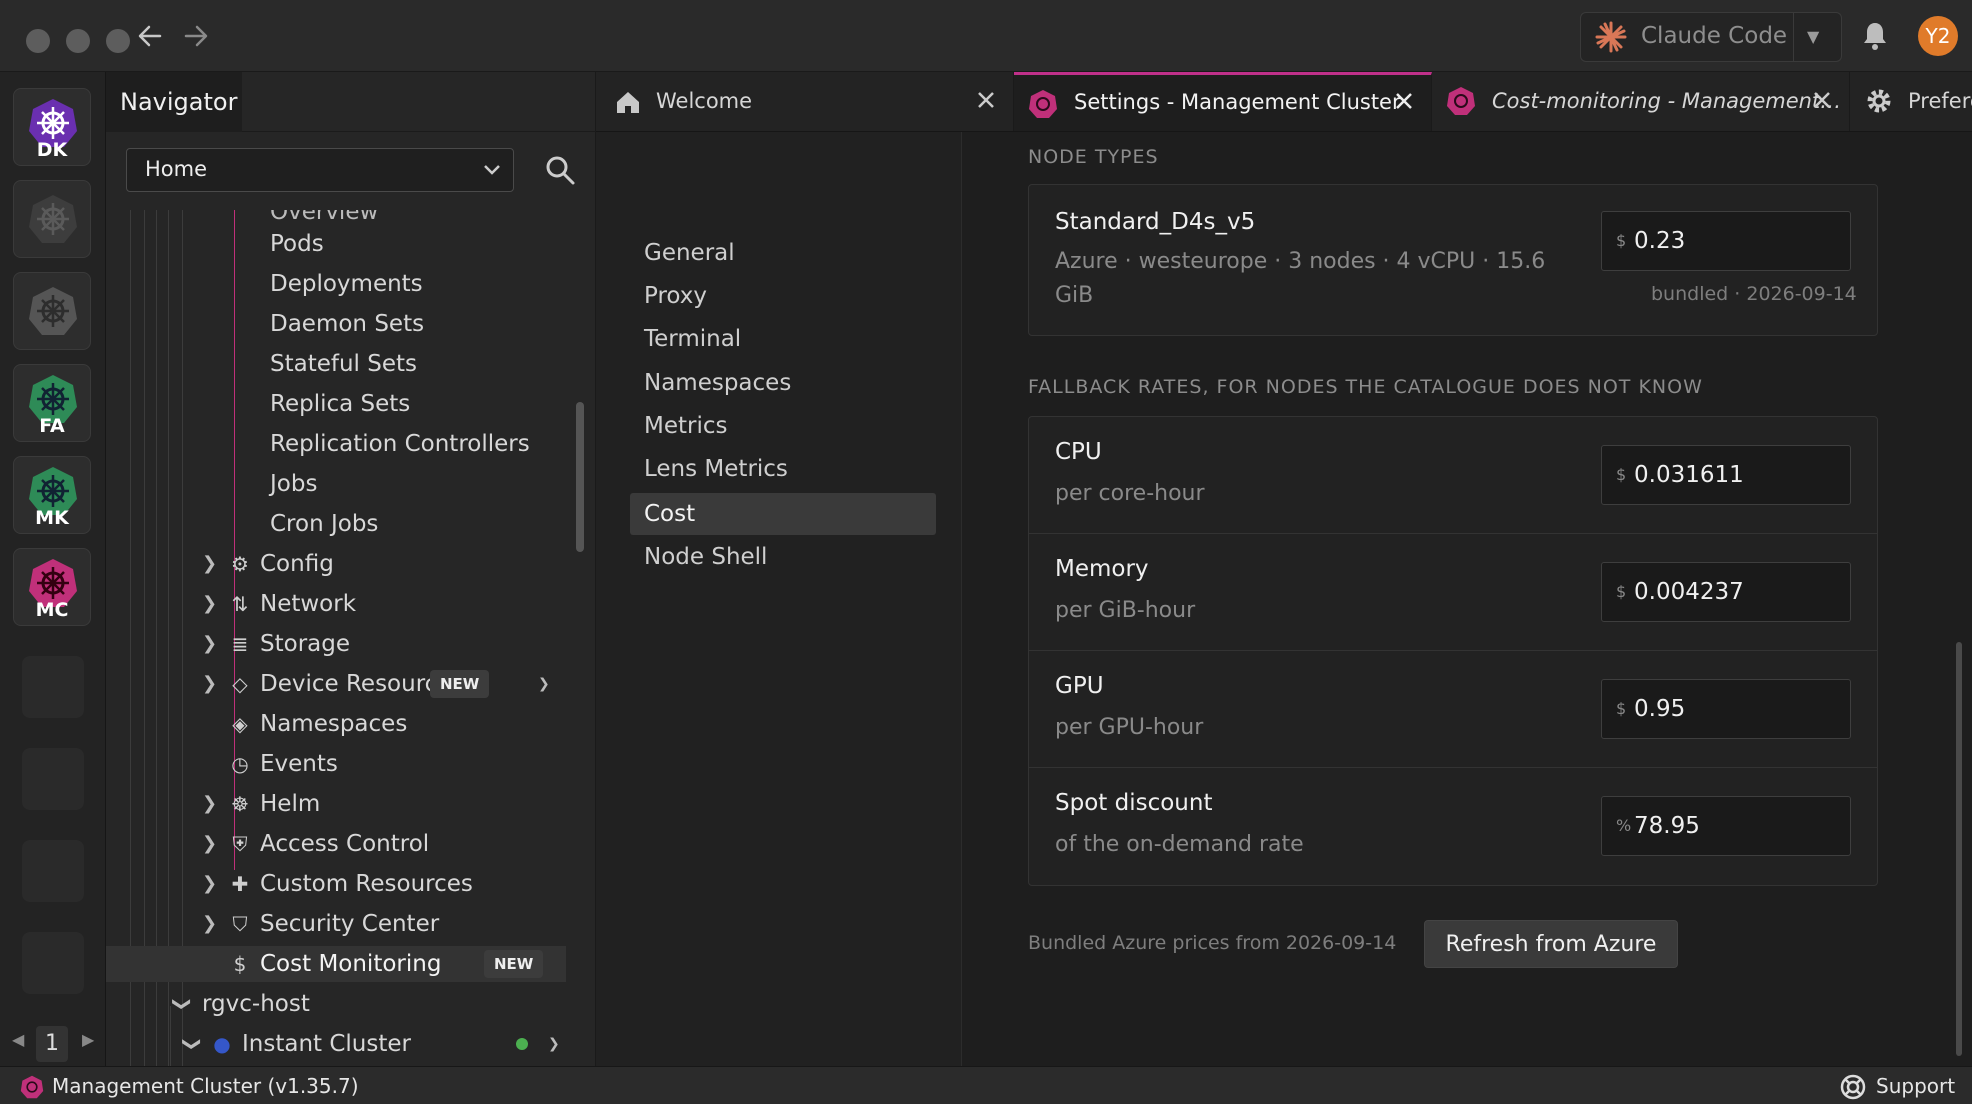 The image size is (1972, 1104). Describe the element at coordinates (1734, 826) in the screenshot. I see `spot-discount-input` at that location.